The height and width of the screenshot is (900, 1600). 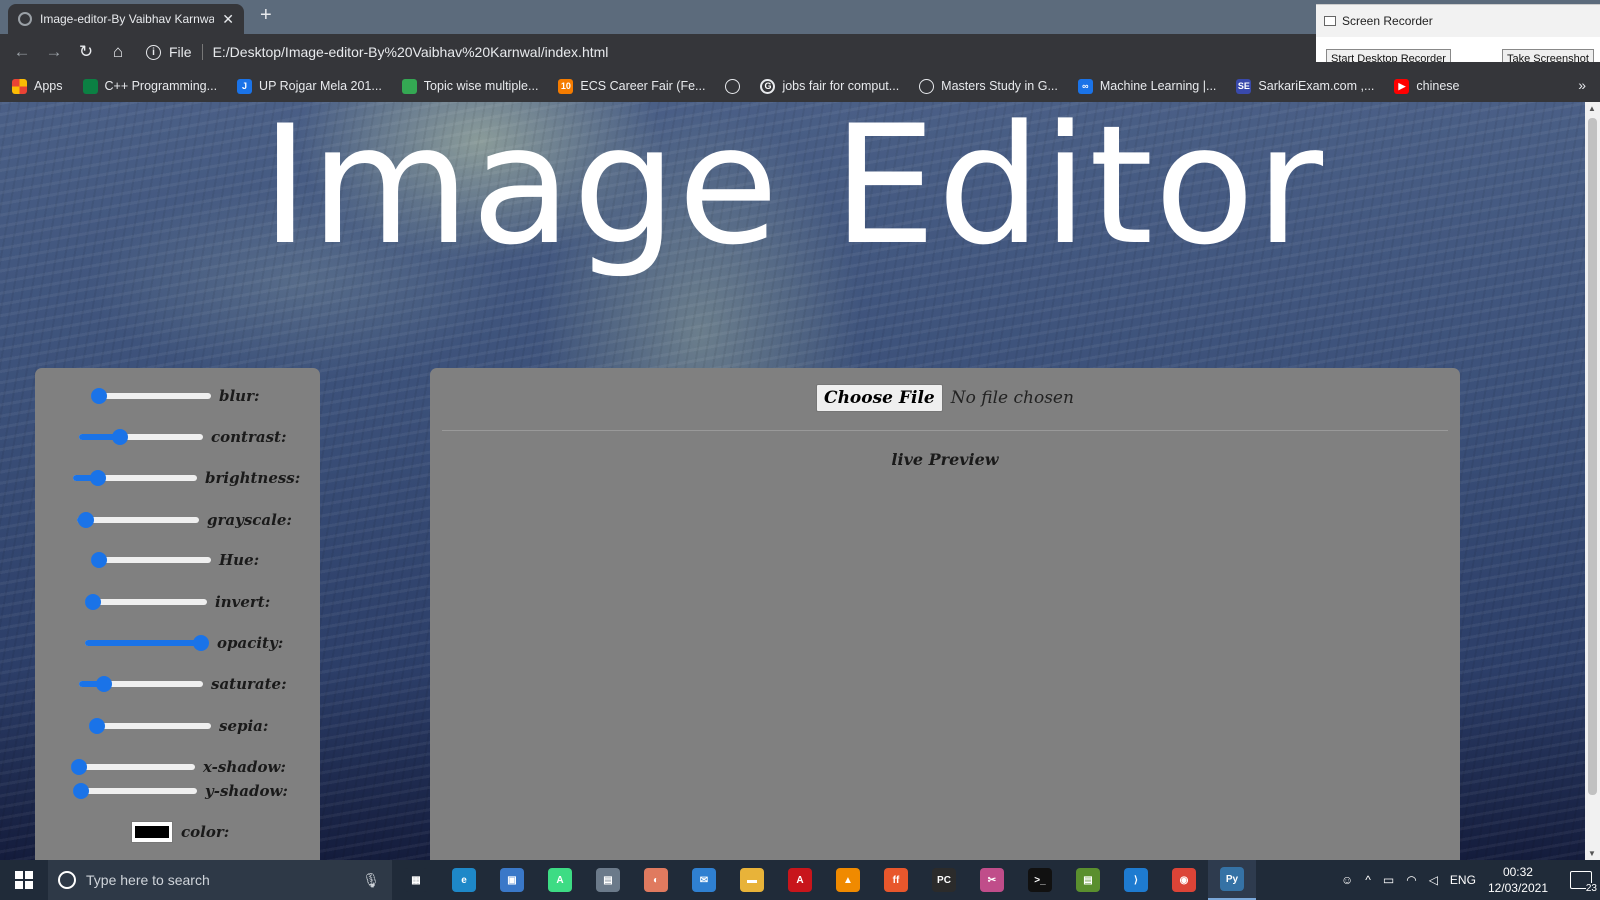 I want to click on shadow-color-control: color:, so click(x=180, y=832).